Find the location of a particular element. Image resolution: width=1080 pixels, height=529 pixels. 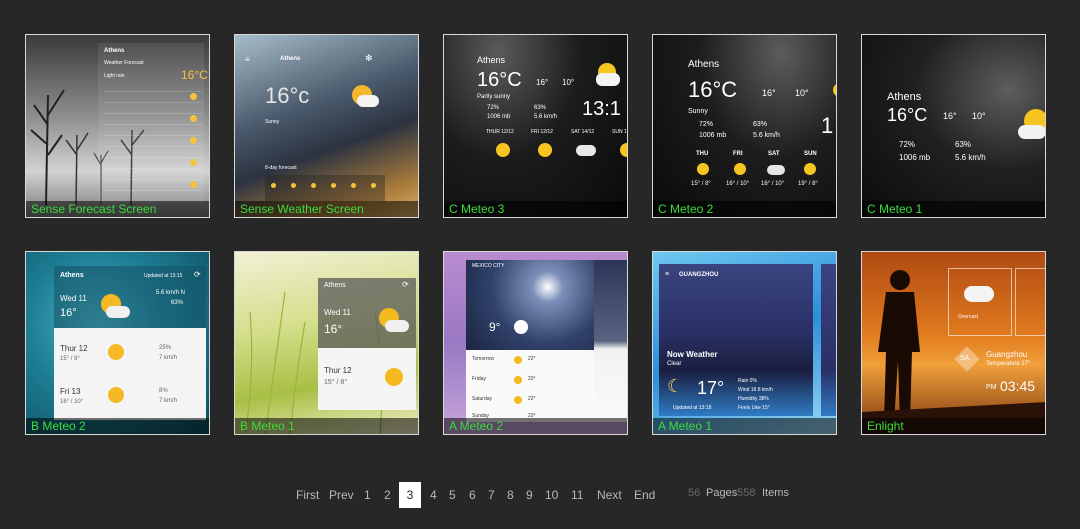

first-page-link: First is located at coordinates (307, 495).